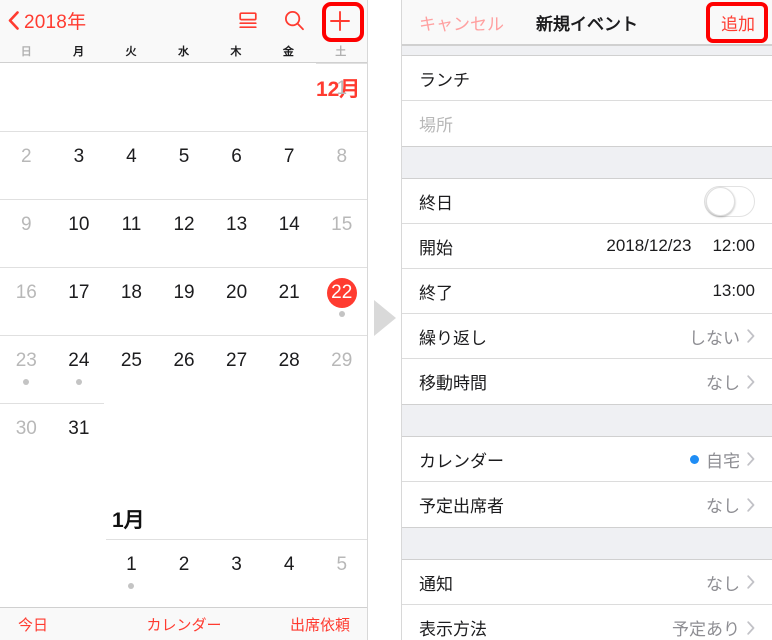  I want to click on calendar-value: 自宅, so click(723, 461).